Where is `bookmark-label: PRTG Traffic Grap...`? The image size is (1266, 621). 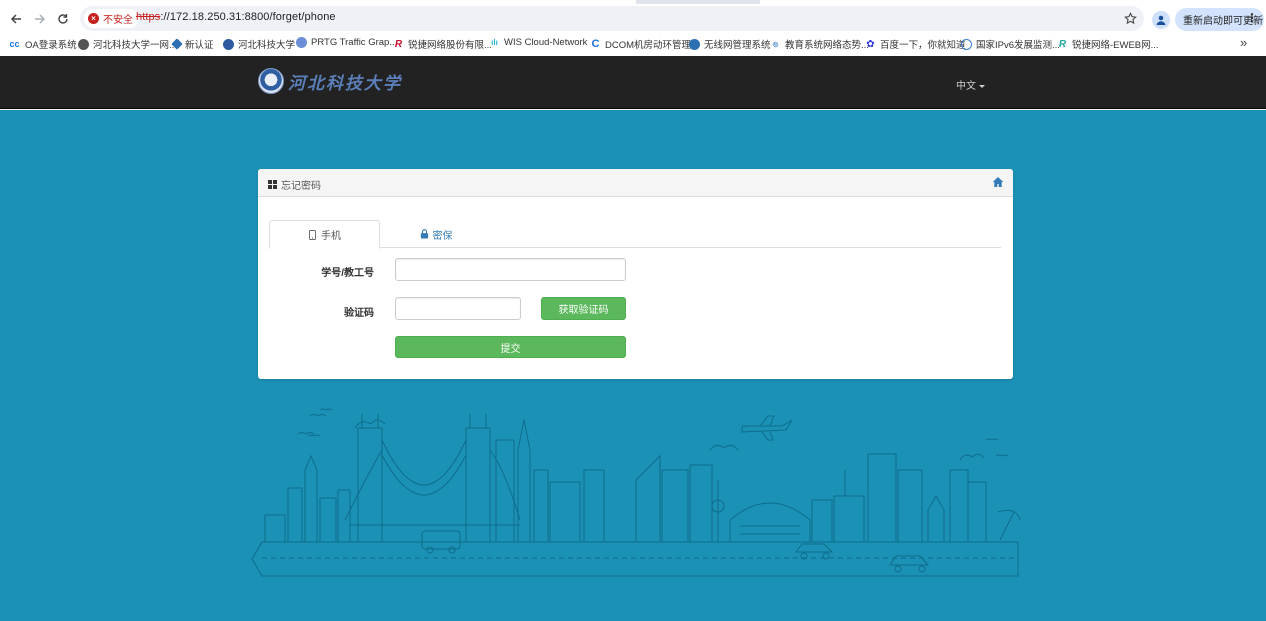 bookmark-label: PRTG Traffic Grap... is located at coordinates (354, 42).